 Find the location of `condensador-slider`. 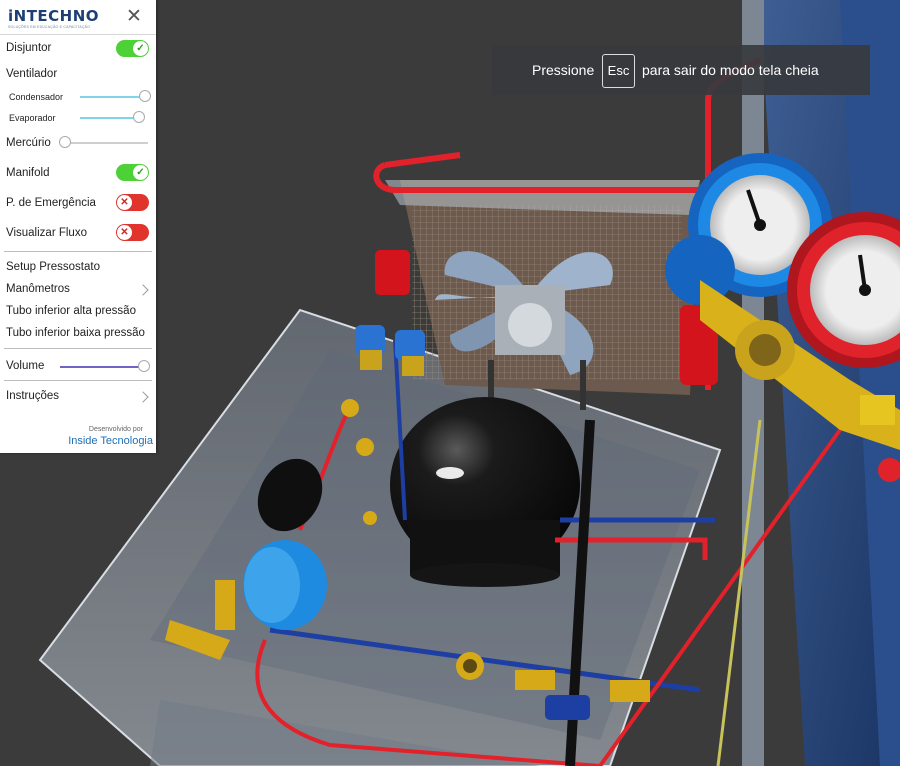

condensador-slider is located at coordinates (115, 96).